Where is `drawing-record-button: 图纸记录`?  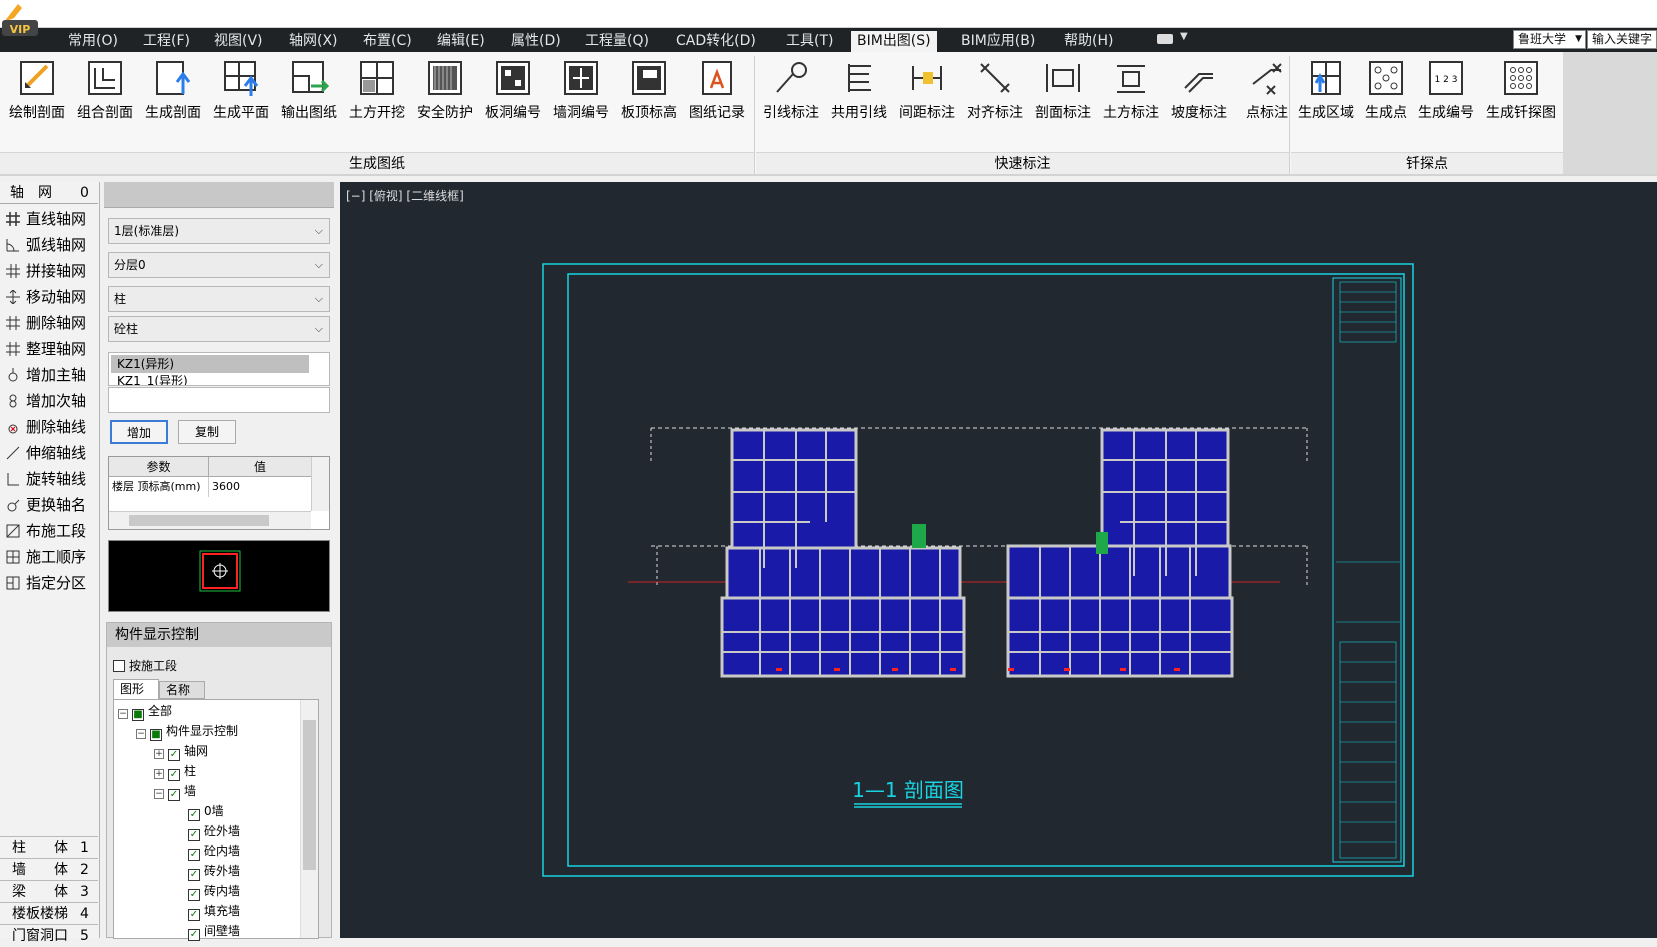
drawing-record-button: 图纸记录 is located at coordinates (717, 100).